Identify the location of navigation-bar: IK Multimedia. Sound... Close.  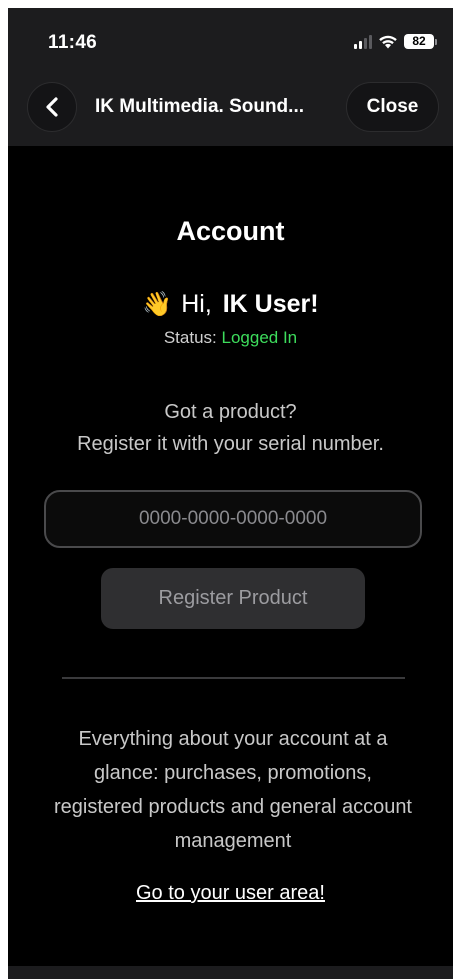
(230, 110).